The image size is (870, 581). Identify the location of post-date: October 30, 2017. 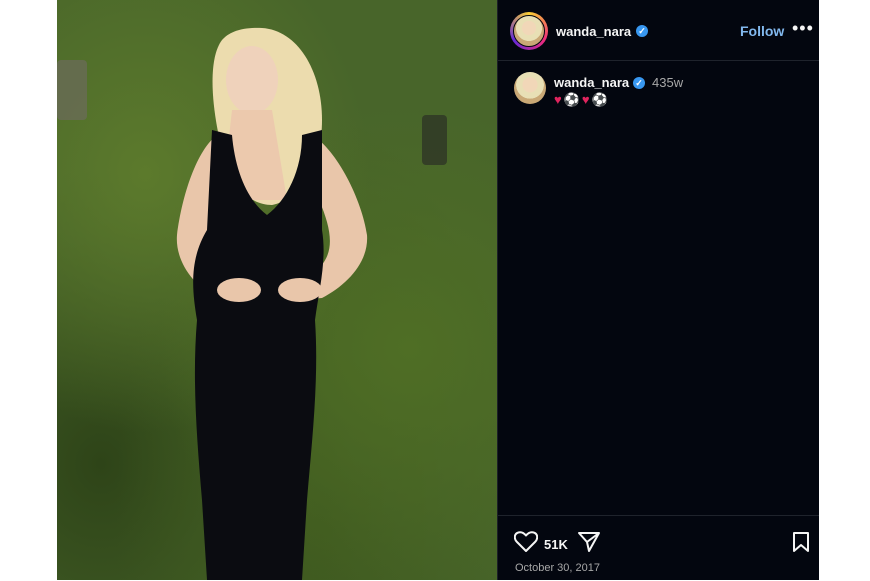
(558, 568).